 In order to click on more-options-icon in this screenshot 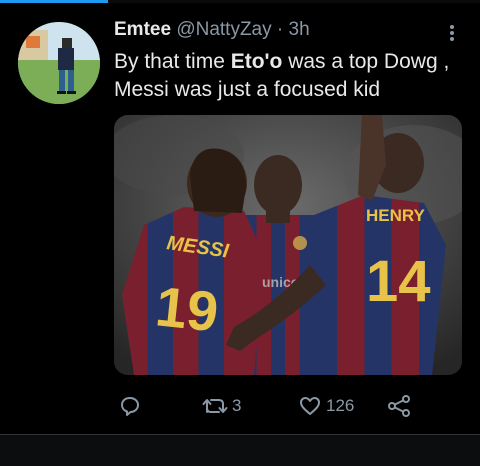, I will do `click(452, 33)`.